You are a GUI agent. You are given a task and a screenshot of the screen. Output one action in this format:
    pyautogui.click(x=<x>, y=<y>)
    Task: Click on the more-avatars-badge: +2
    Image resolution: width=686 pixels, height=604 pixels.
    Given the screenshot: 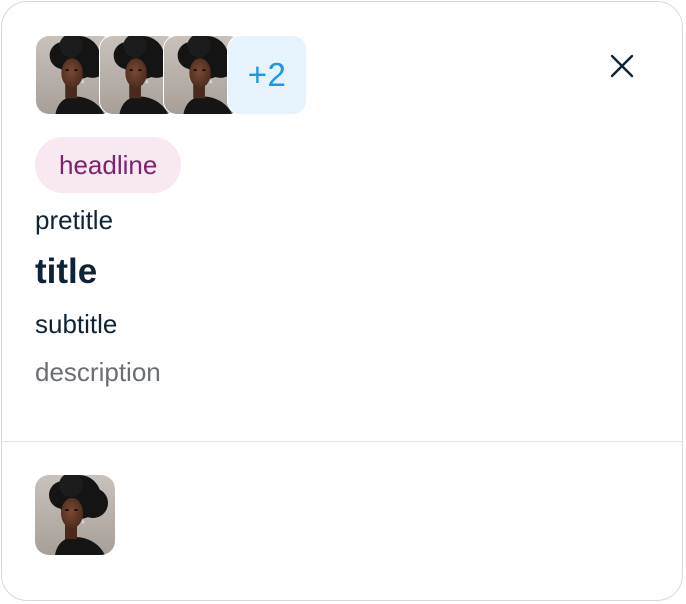 What is the action you would take?
    pyautogui.click(x=267, y=75)
    